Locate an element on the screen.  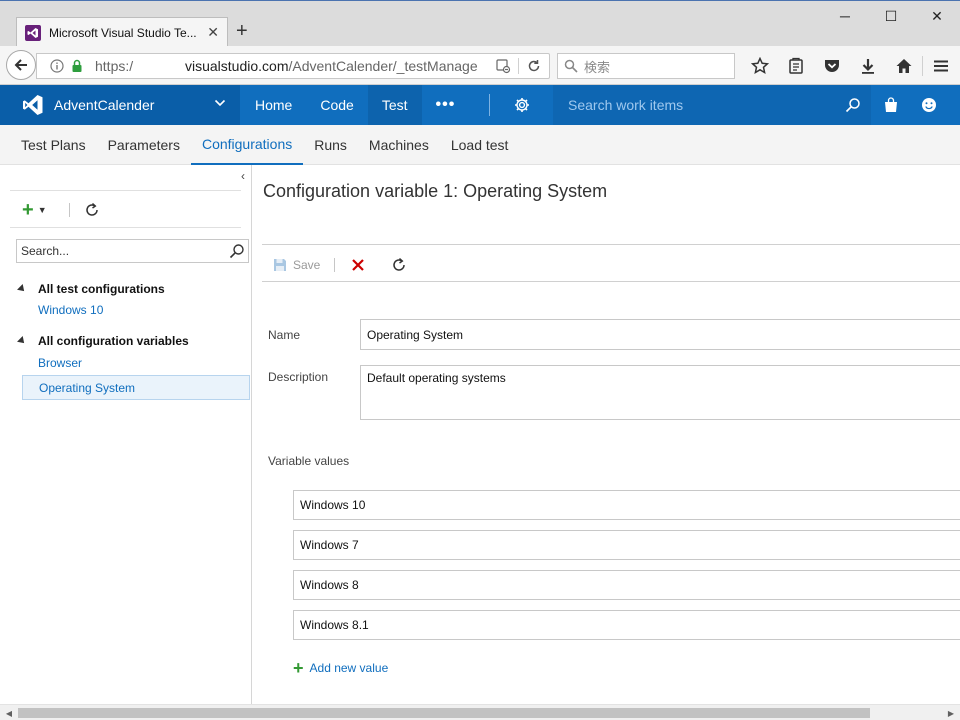
tree-item-browser: Browser is located at coordinates (136, 362).